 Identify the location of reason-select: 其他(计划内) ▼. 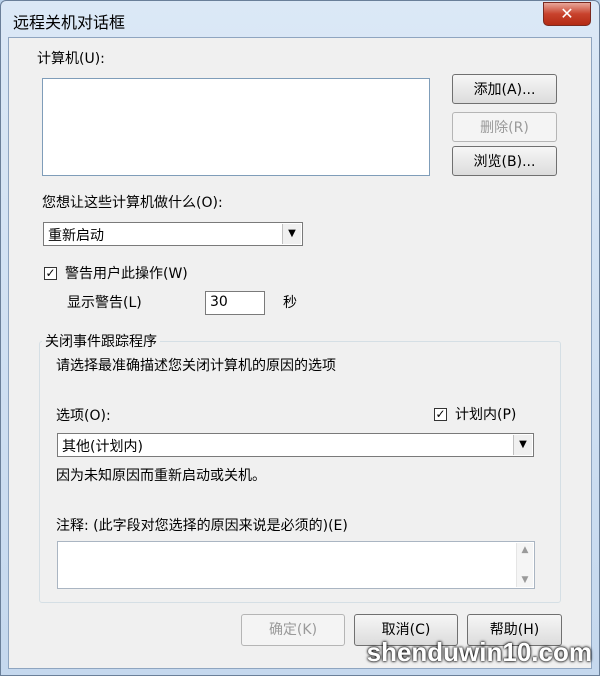
(295, 445).